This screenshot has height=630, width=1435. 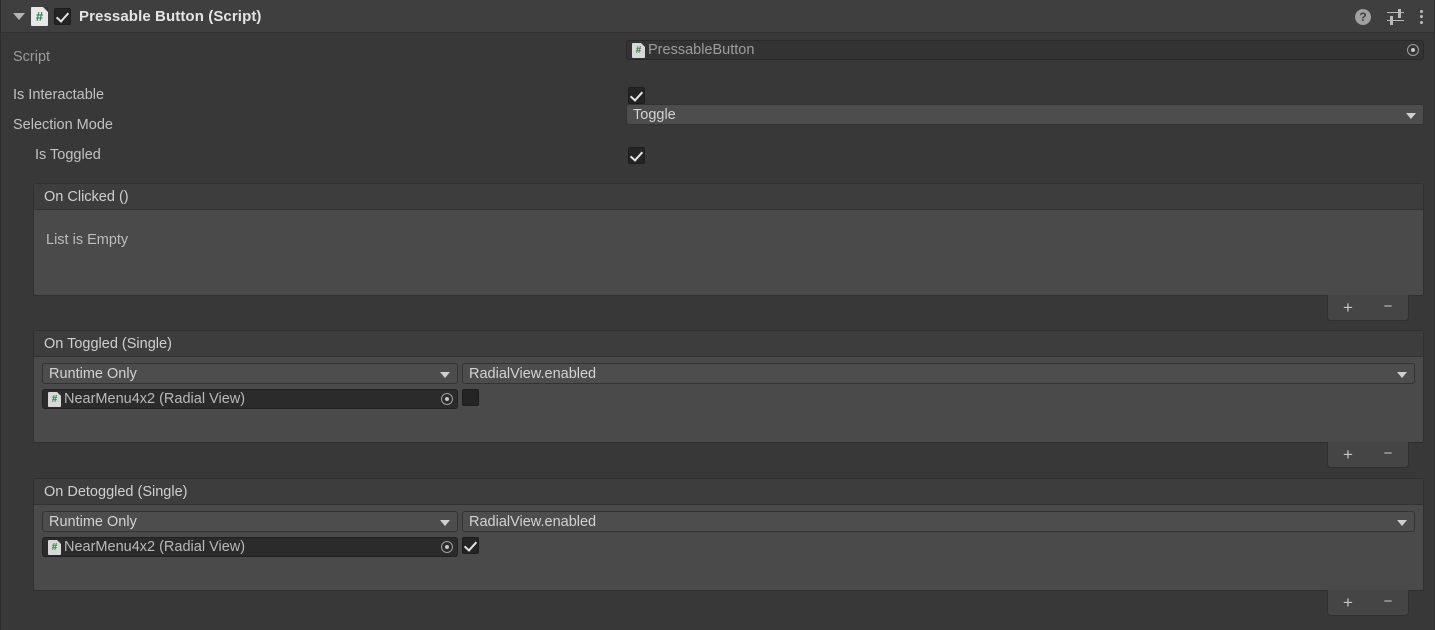 I want to click on component-header: # Pressable Button (Script) ?, so click(x=717, y=16).